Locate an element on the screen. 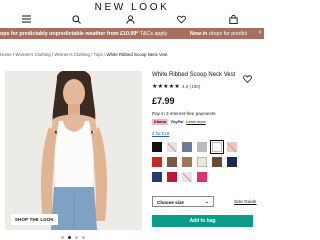 The width and height of the screenshot is (320, 240). bag-icon is located at coordinates (233, 19).